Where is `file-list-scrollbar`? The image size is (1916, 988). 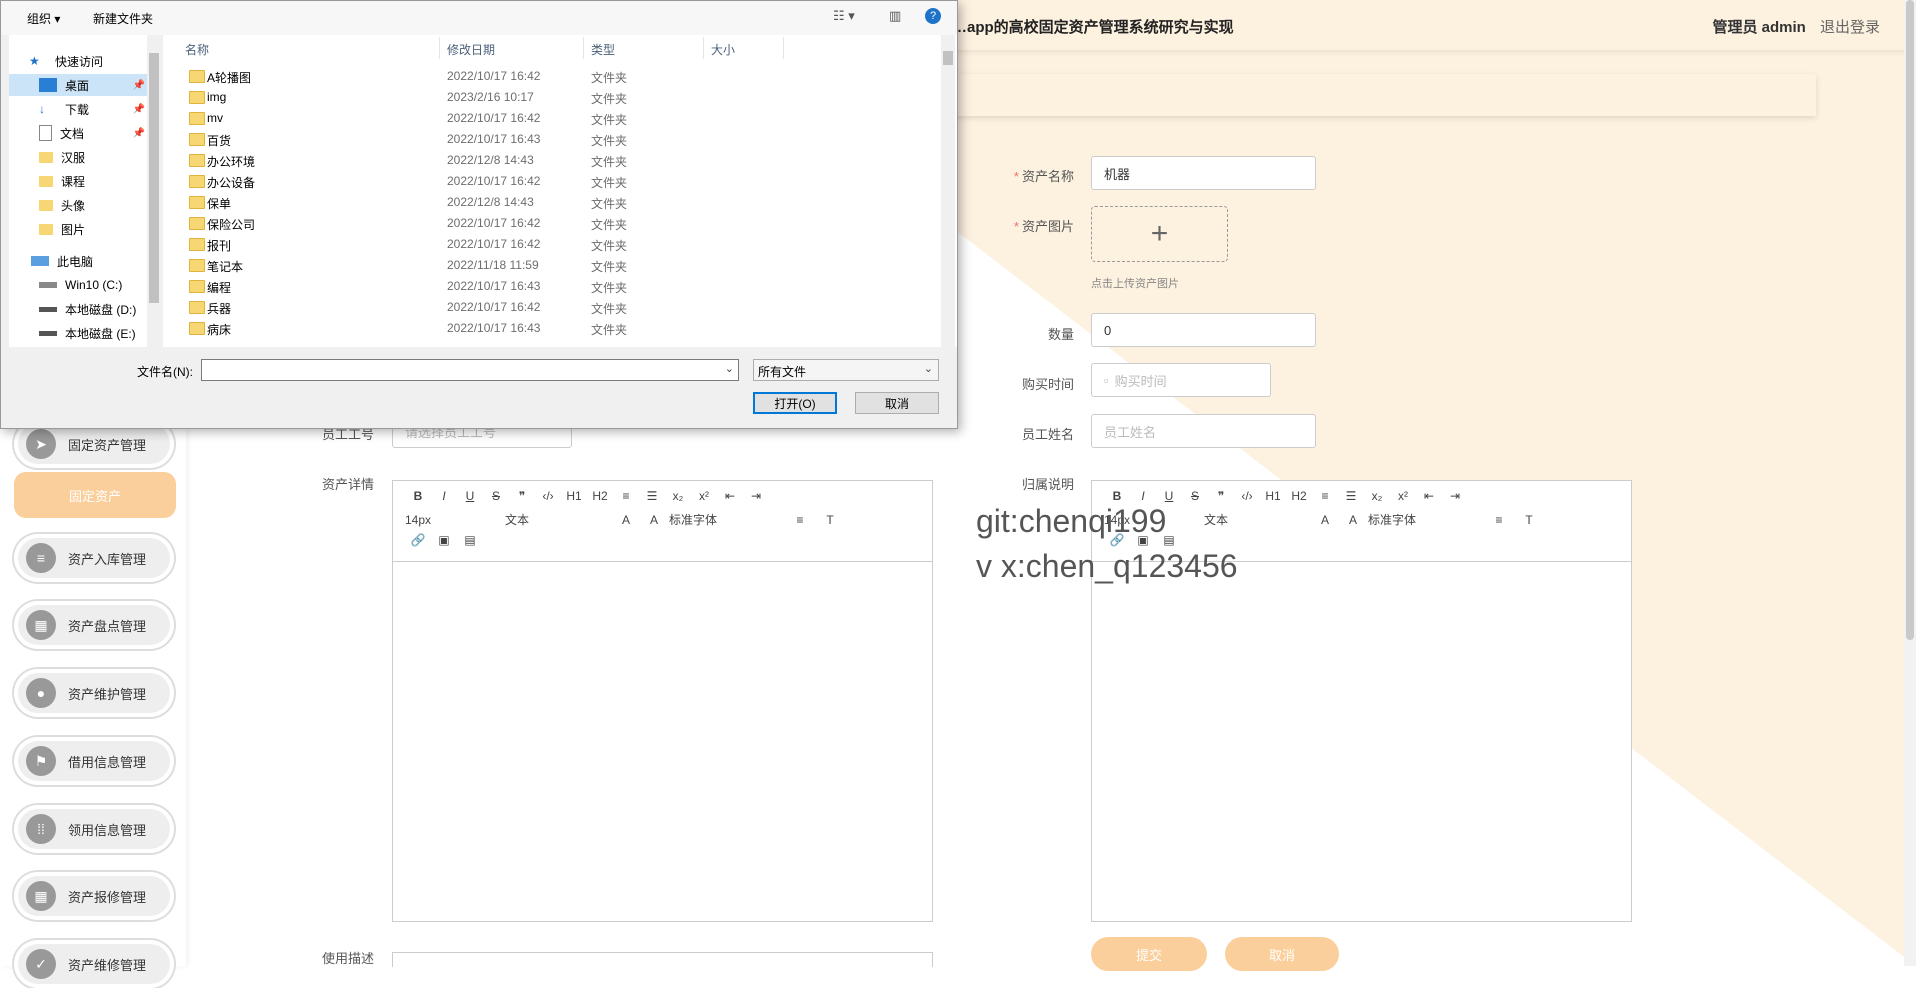
file-list-scrollbar is located at coordinates (948, 191).